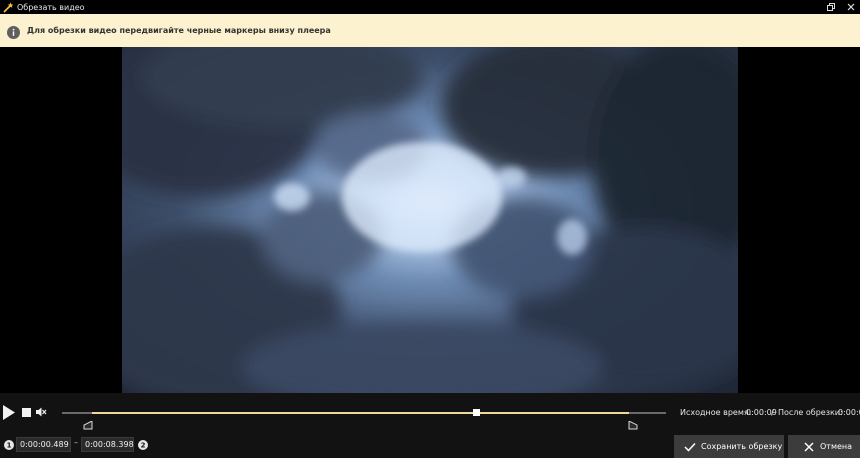 This screenshot has width=860, height=458. Describe the element at coordinates (76, 442) in the screenshot. I see `range-dash: –` at that location.